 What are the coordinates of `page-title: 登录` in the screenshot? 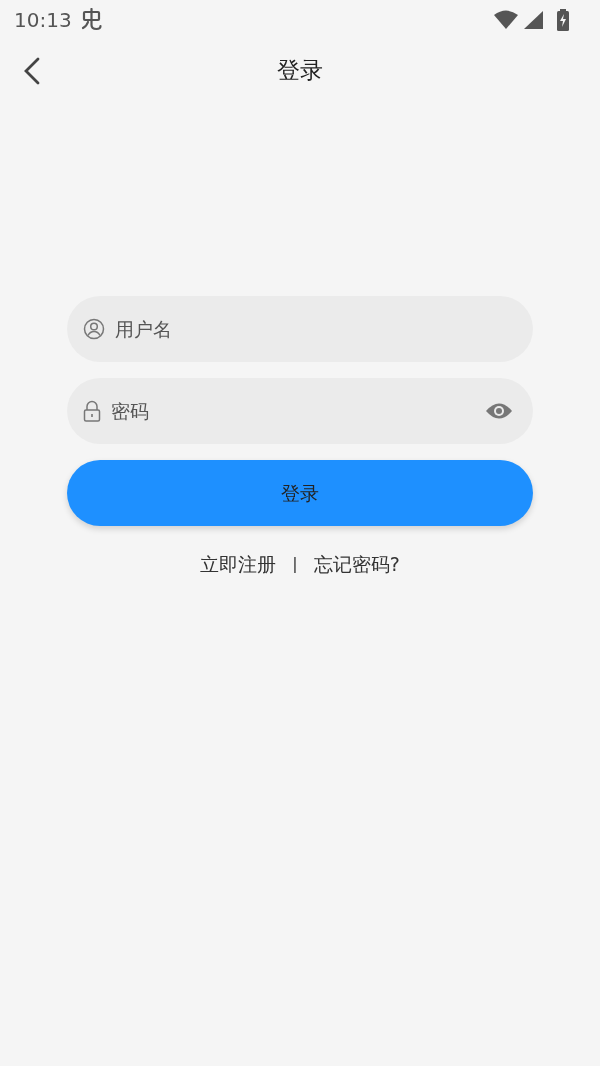 It's located at (300, 70).